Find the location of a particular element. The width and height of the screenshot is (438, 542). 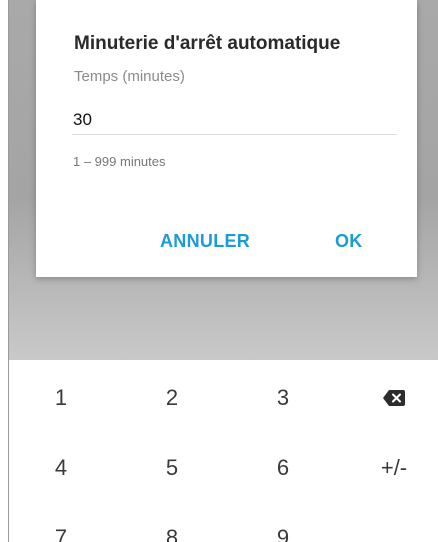

key-5: 5 is located at coordinates (172, 468).